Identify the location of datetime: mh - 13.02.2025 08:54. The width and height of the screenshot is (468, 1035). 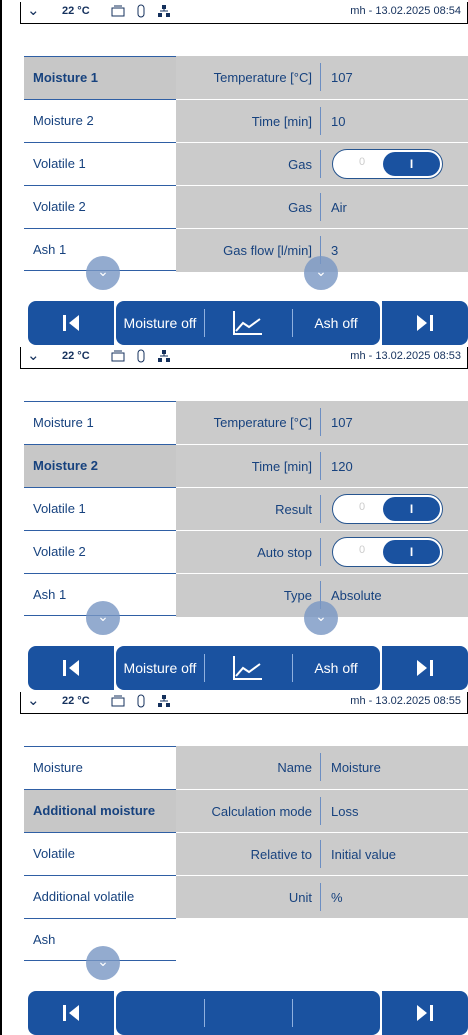
(405, 11).